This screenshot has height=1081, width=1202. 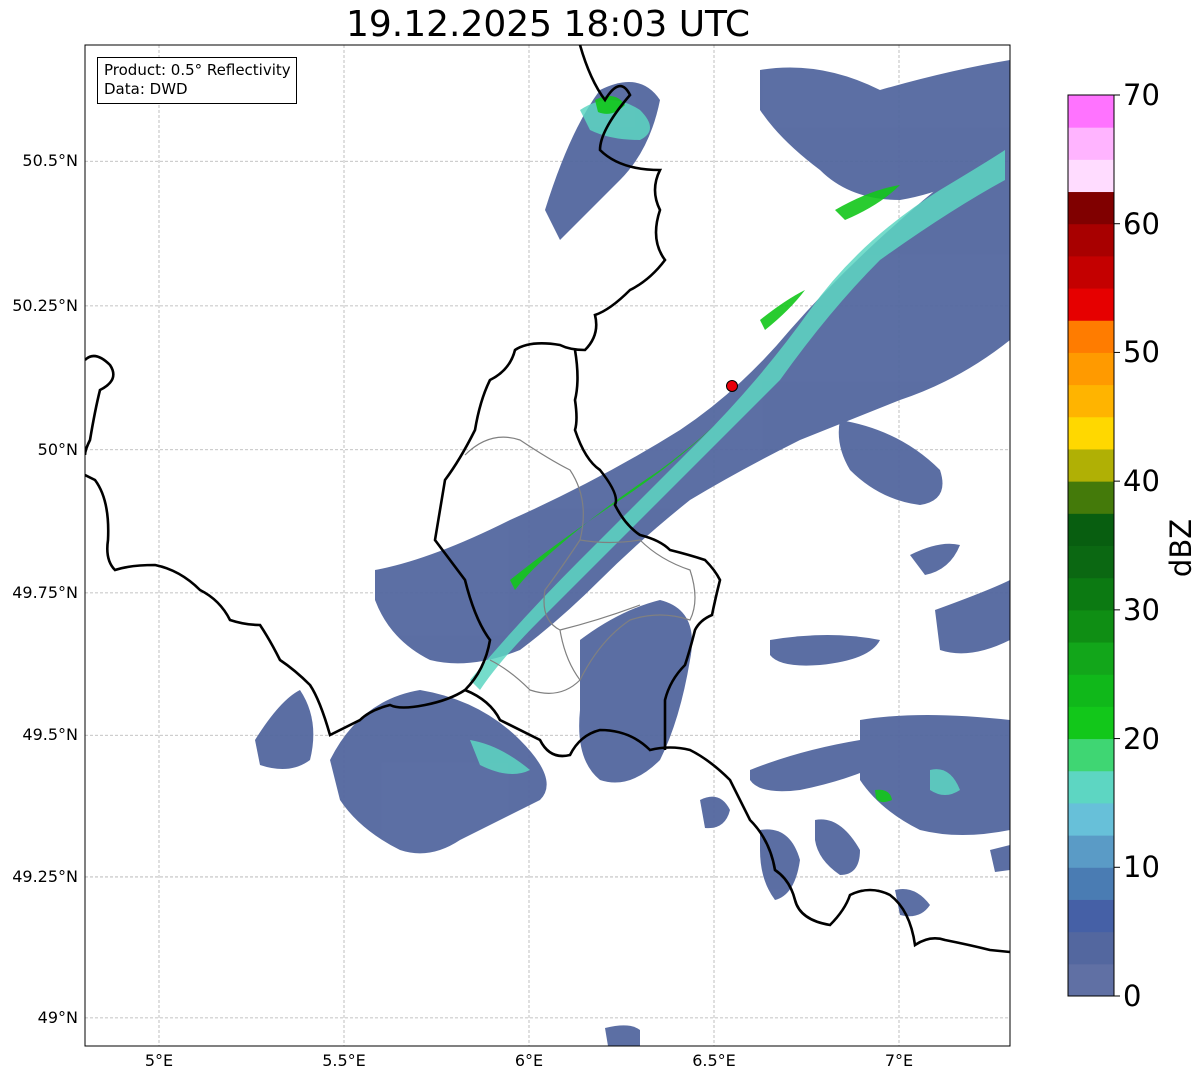 I want to click on colorbar-tick-label: 40, so click(x=1141, y=481).